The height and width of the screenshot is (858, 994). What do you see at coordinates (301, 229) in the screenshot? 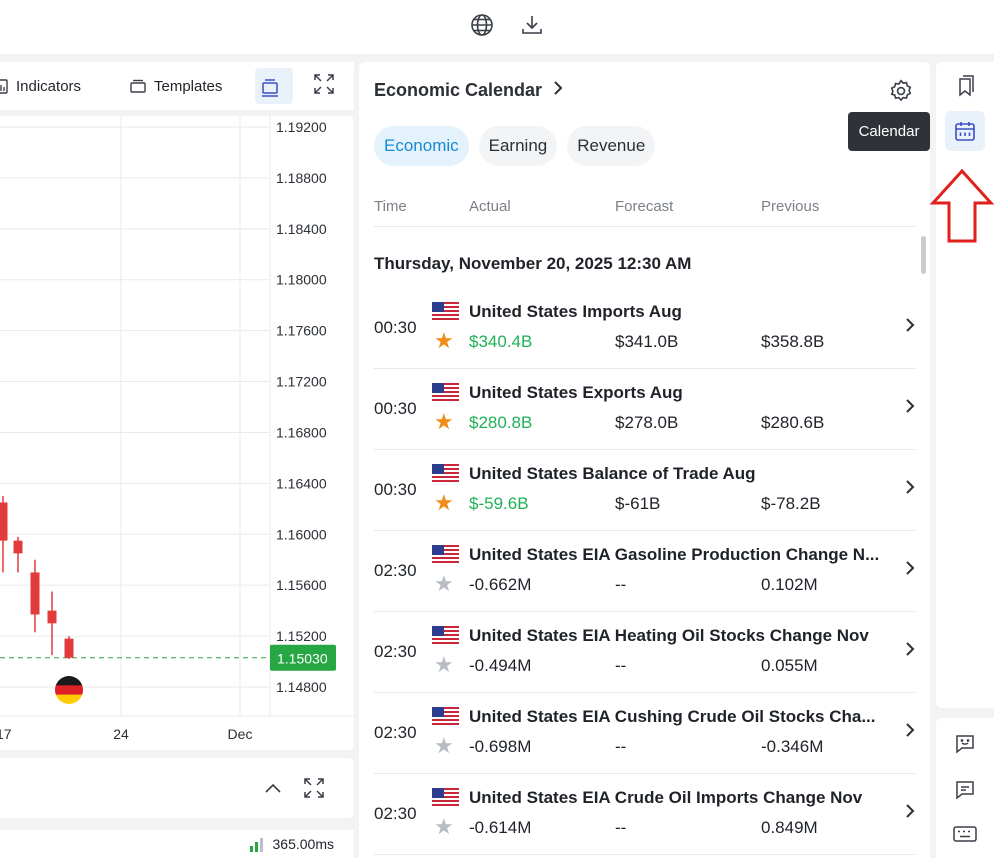
I see `y-tick-label: 1.18400` at bounding box center [301, 229].